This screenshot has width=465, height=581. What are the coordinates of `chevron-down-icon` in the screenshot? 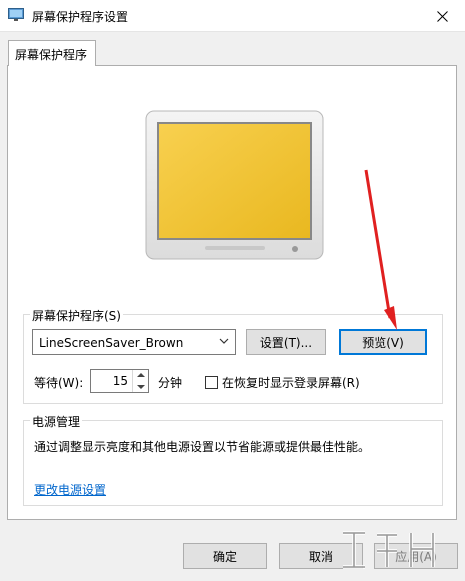 It's located at (224, 341).